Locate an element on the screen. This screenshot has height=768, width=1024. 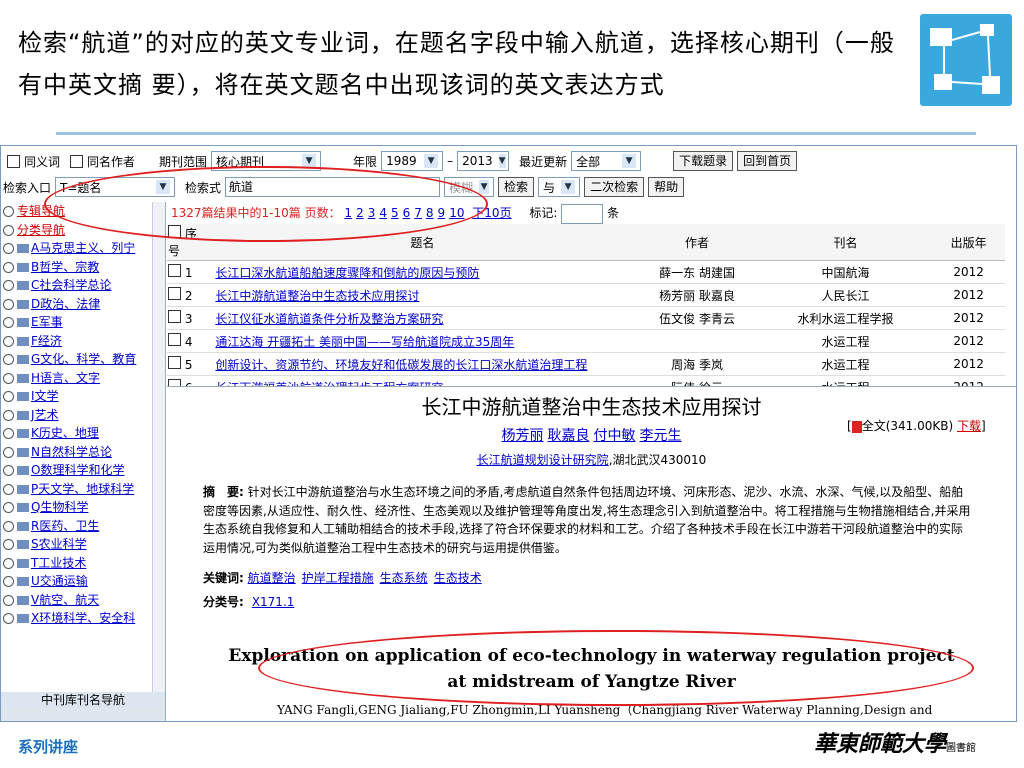
sidebar-item: K历史、地理 is located at coordinates (76, 433).